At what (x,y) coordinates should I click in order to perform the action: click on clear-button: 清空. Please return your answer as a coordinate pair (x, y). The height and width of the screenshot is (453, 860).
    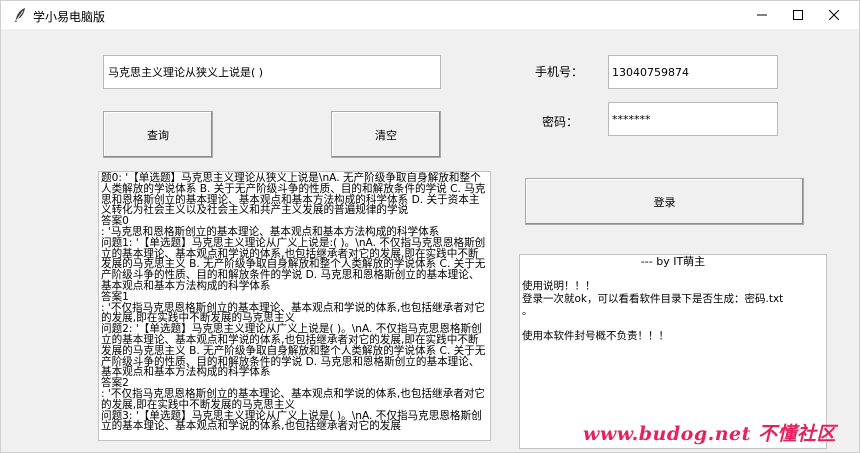
    Looking at the image, I should click on (386, 134).